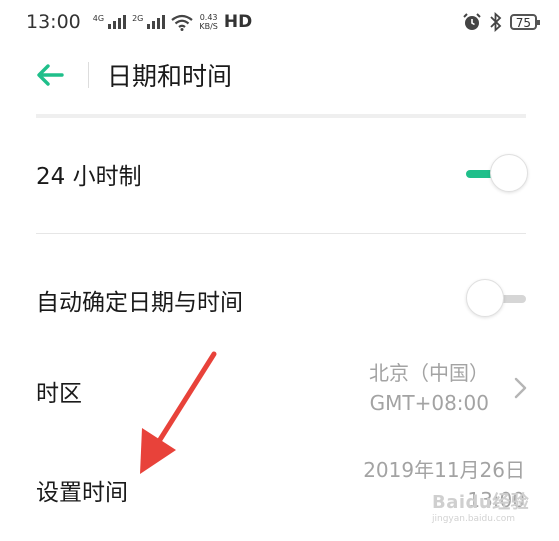 This screenshot has width=559, height=541. Describe the element at coordinates (429, 373) in the screenshot. I see `timezone-city: 北京（中国）` at that location.